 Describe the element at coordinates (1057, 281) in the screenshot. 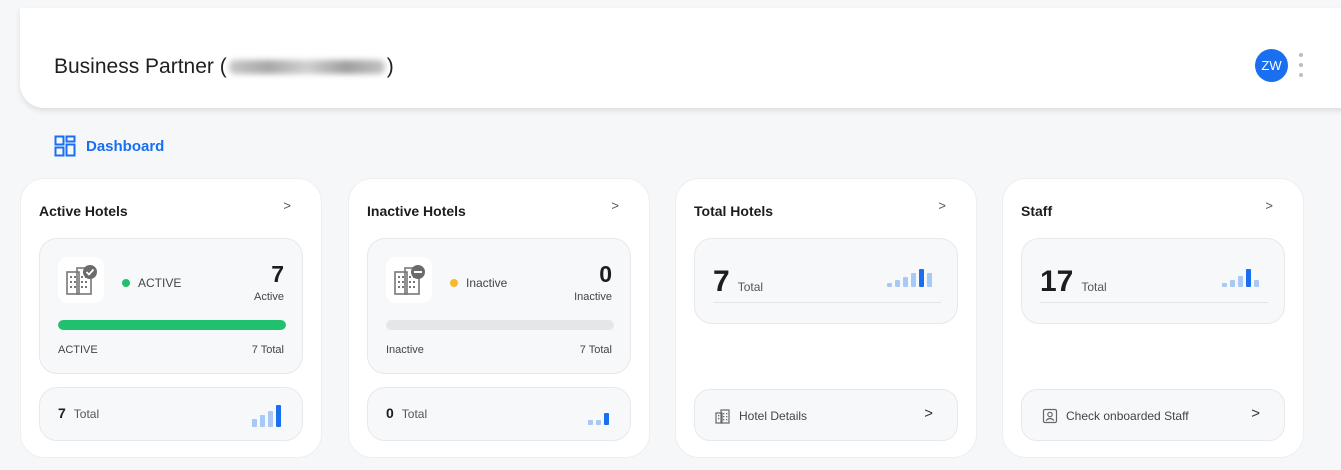

I see `total-number: 17` at that location.